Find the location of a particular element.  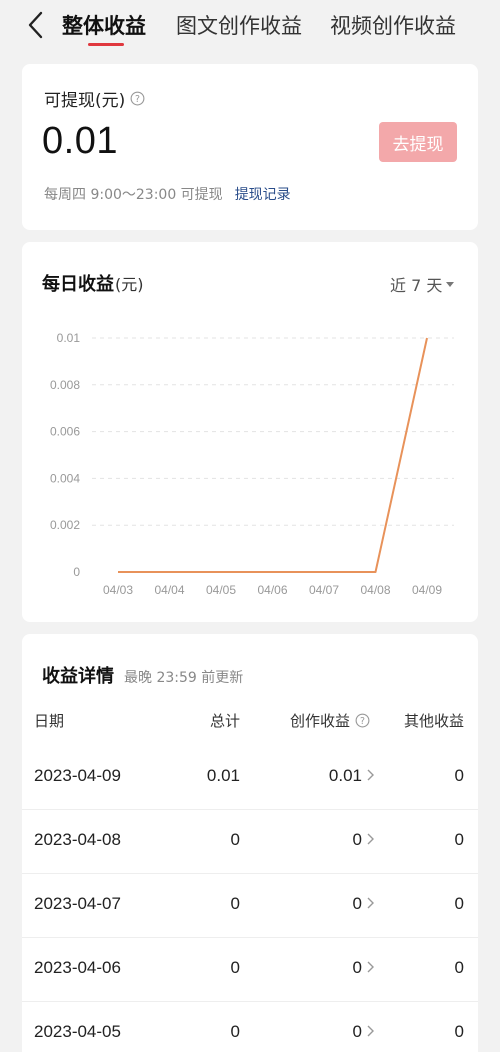

tab-overall-earnings: 整体收益 is located at coordinates (104, 25).